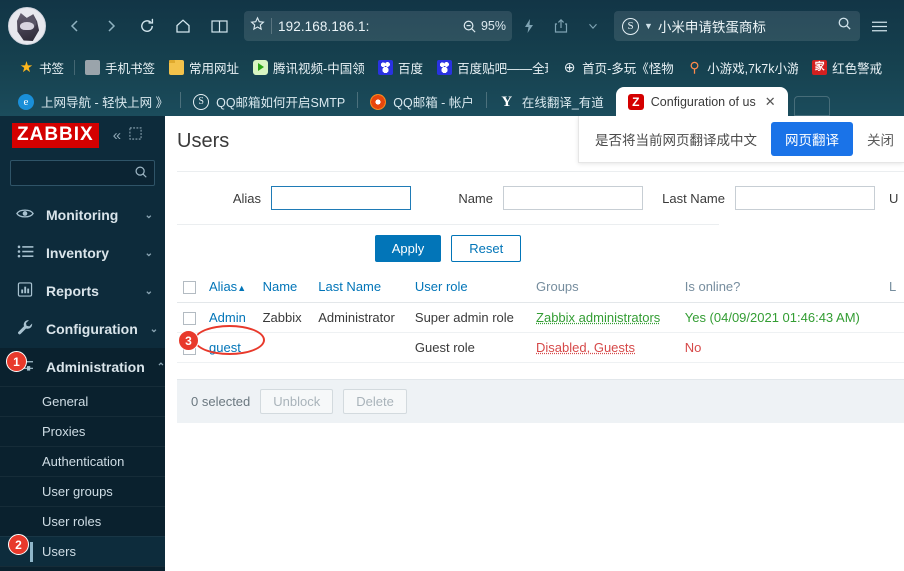 This screenshot has width=904, height=571. I want to click on cell-groups: Zabbix administrators, so click(604, 318).